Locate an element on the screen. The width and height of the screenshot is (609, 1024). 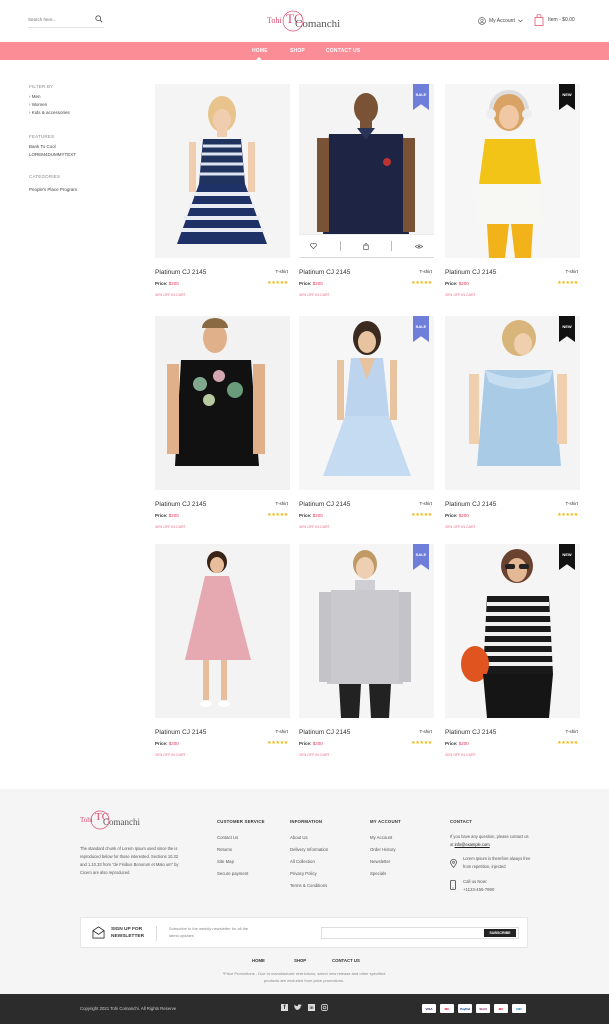
footer-nav-home: HOME is located at coordinates (258, 960).